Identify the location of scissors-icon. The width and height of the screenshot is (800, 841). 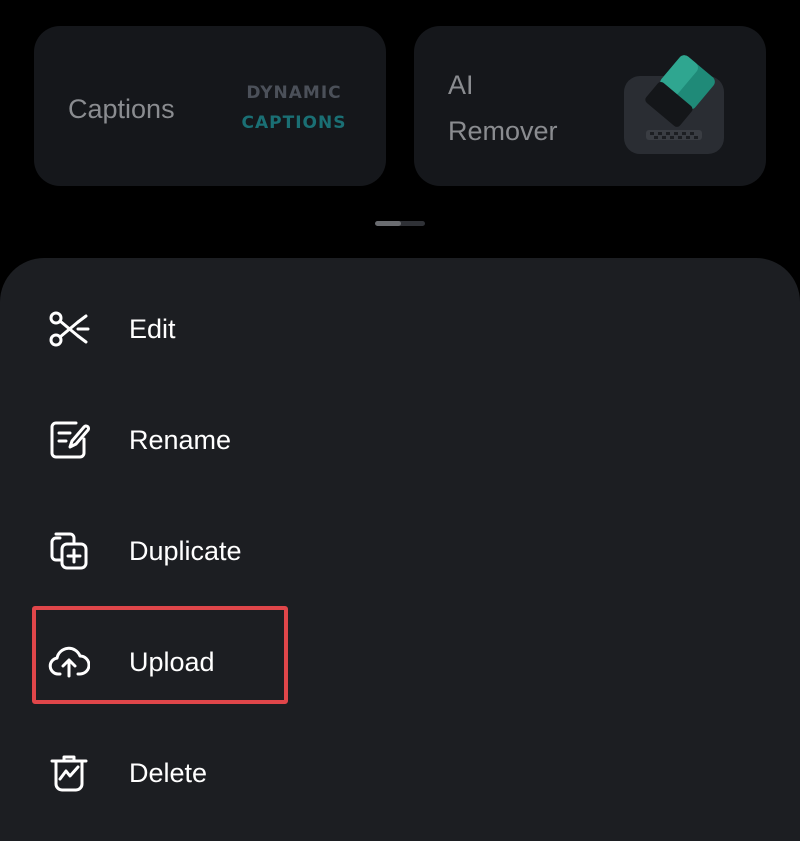
(69, 329).